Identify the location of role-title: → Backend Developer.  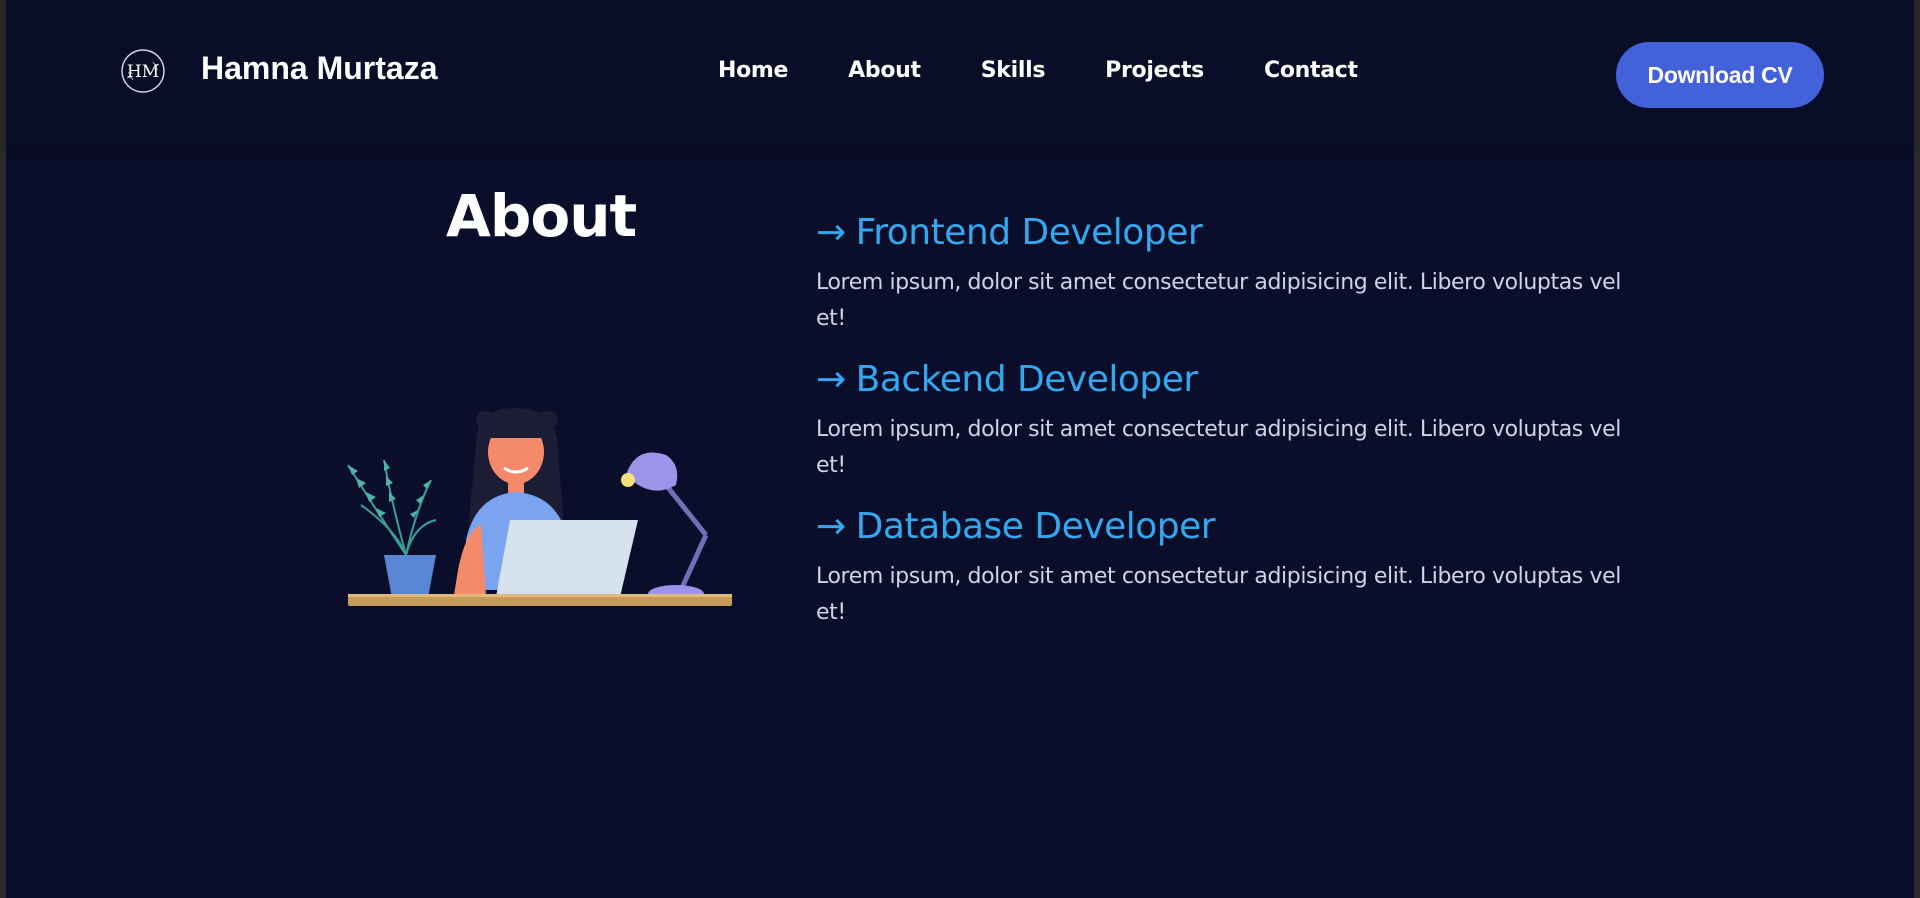
(1226, 379).